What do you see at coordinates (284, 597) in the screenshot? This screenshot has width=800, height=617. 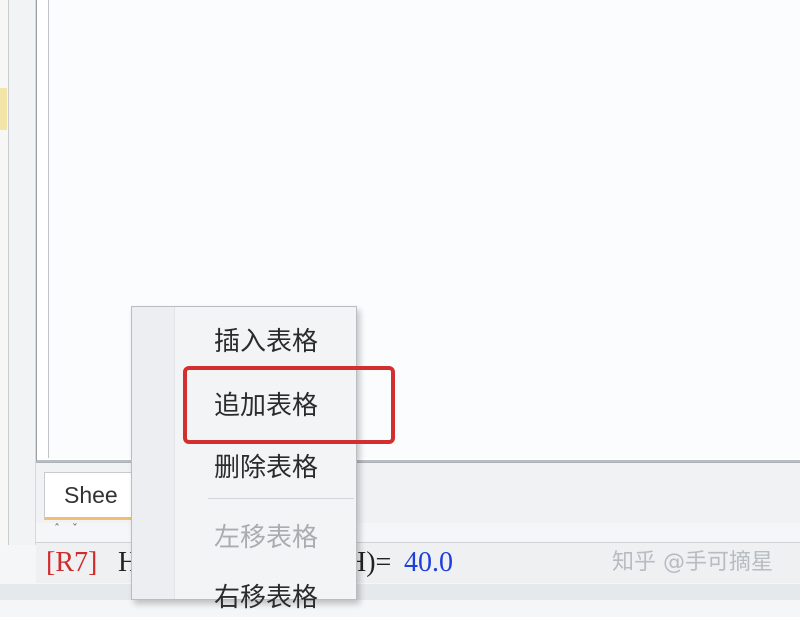 I see `menu-item-move-right: 右移表格` at bounding box center [284, 597].